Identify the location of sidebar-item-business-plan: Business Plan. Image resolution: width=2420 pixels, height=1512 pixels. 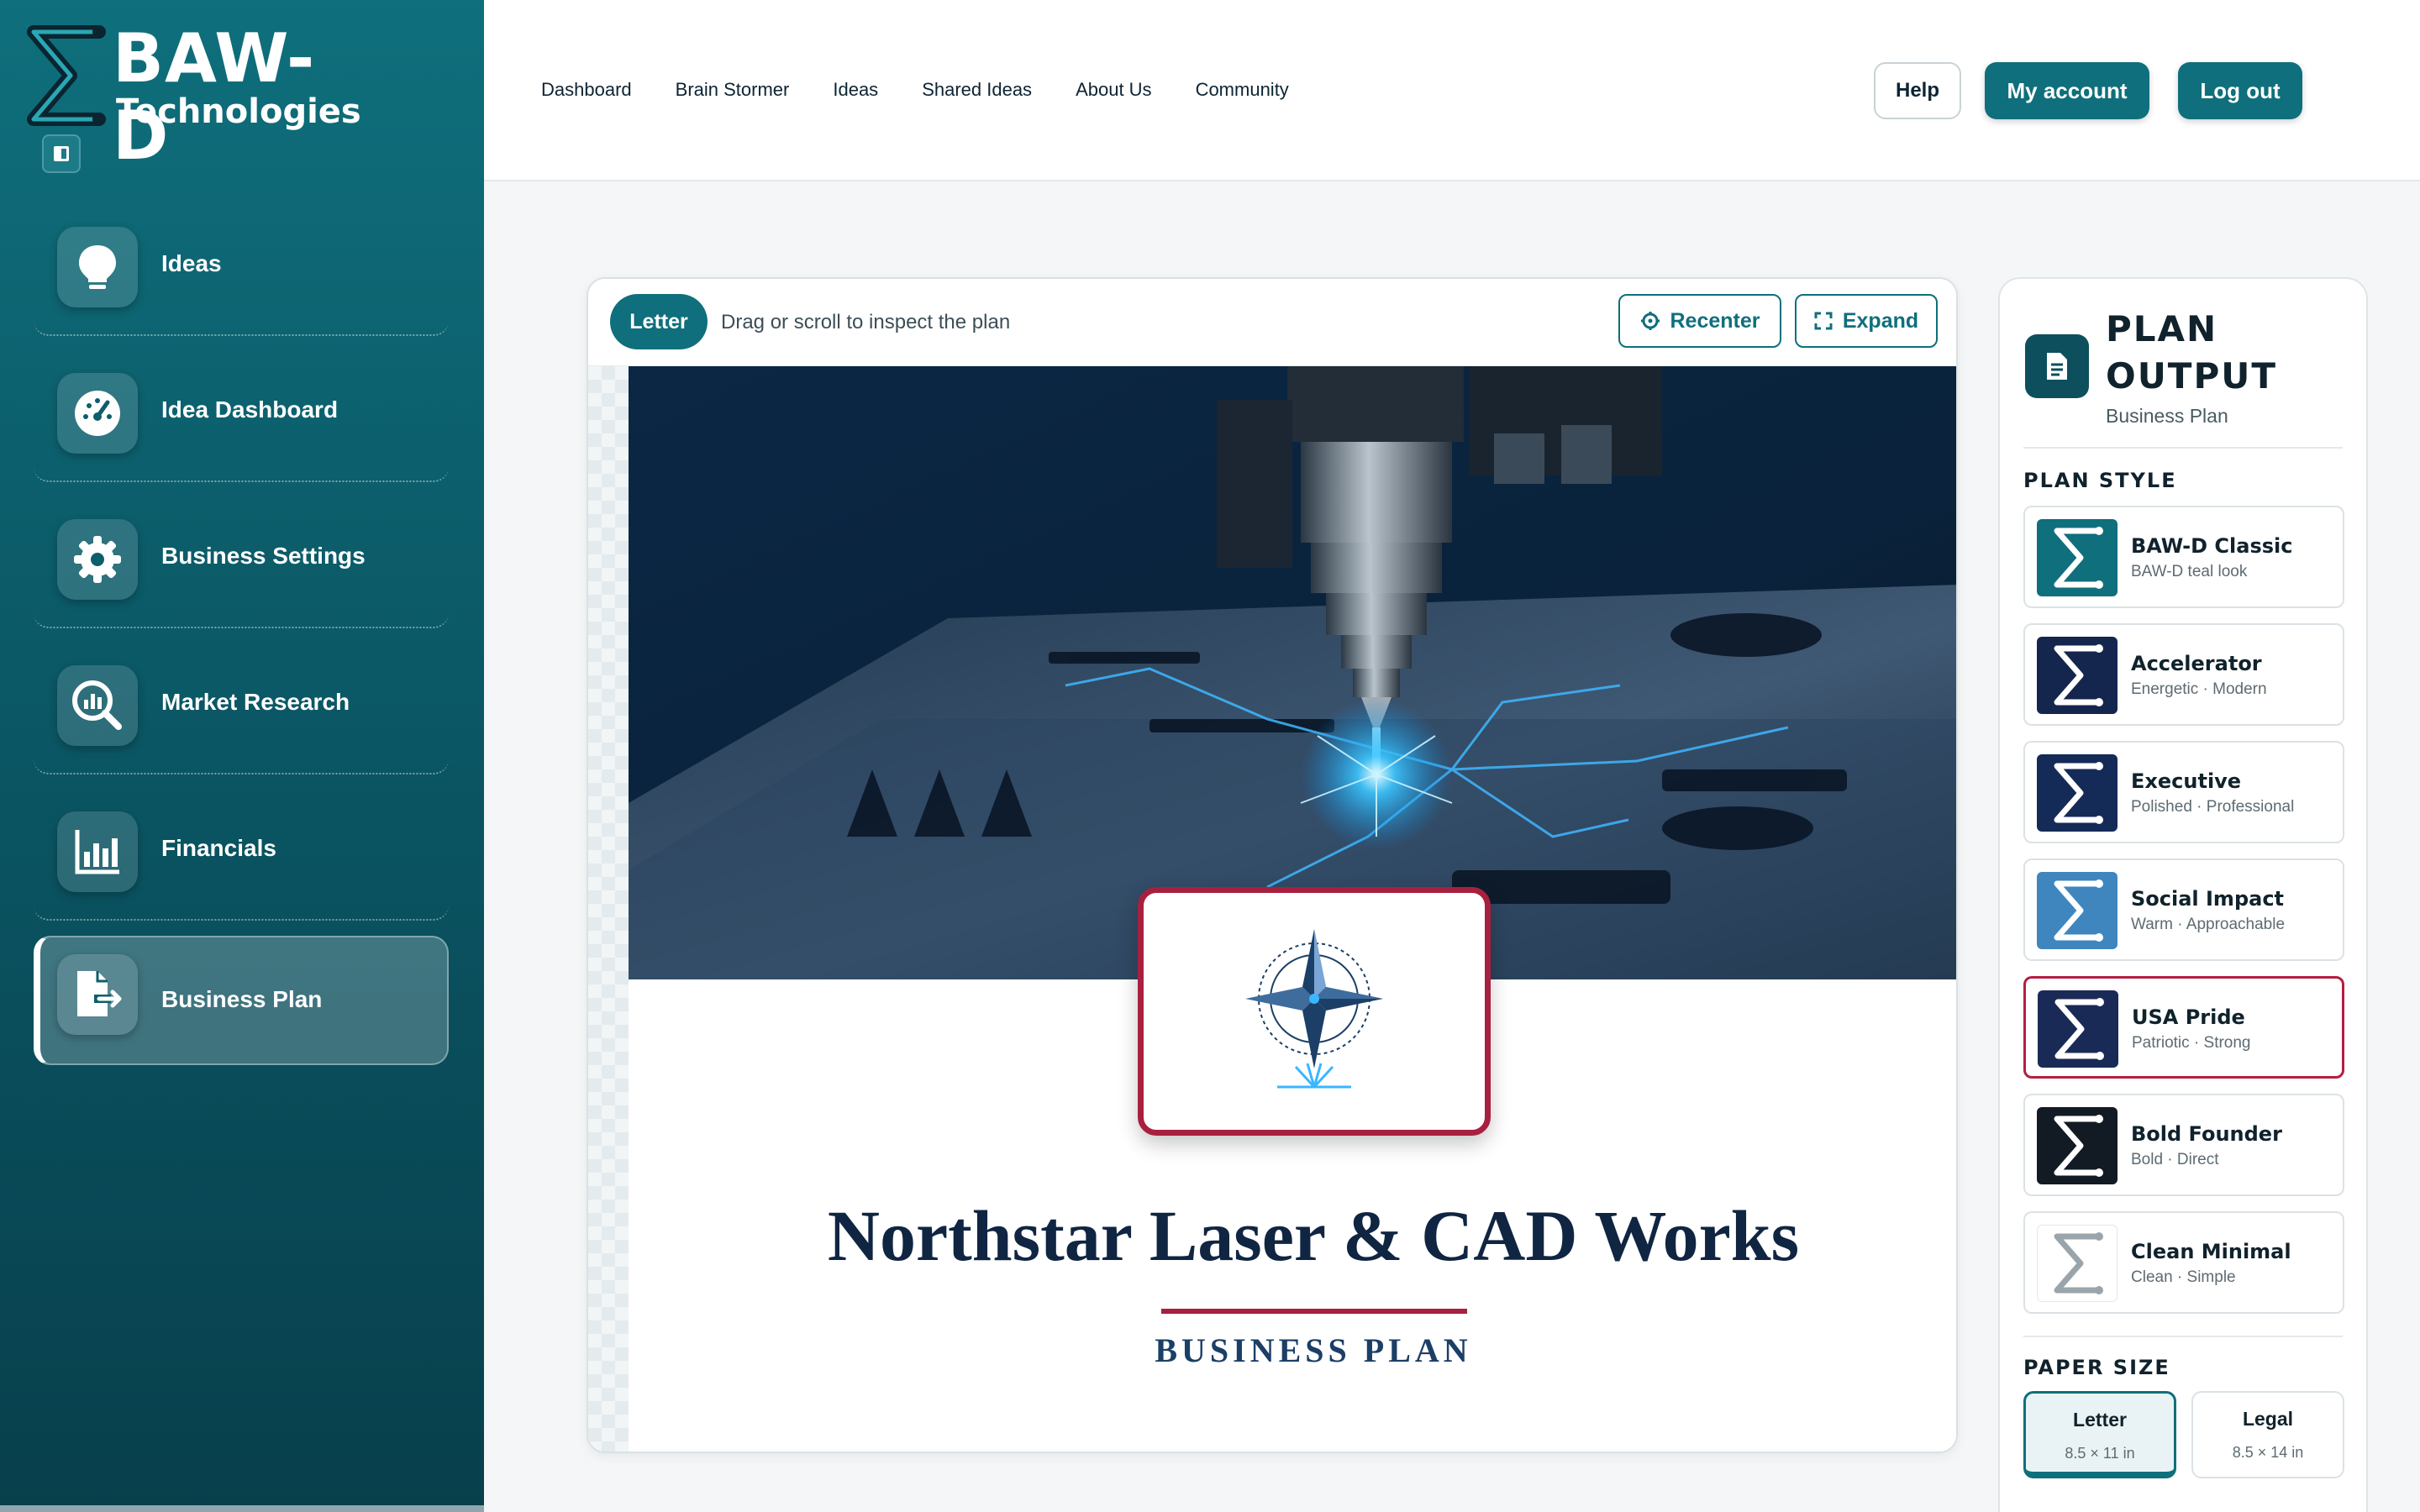
(241, 1000).